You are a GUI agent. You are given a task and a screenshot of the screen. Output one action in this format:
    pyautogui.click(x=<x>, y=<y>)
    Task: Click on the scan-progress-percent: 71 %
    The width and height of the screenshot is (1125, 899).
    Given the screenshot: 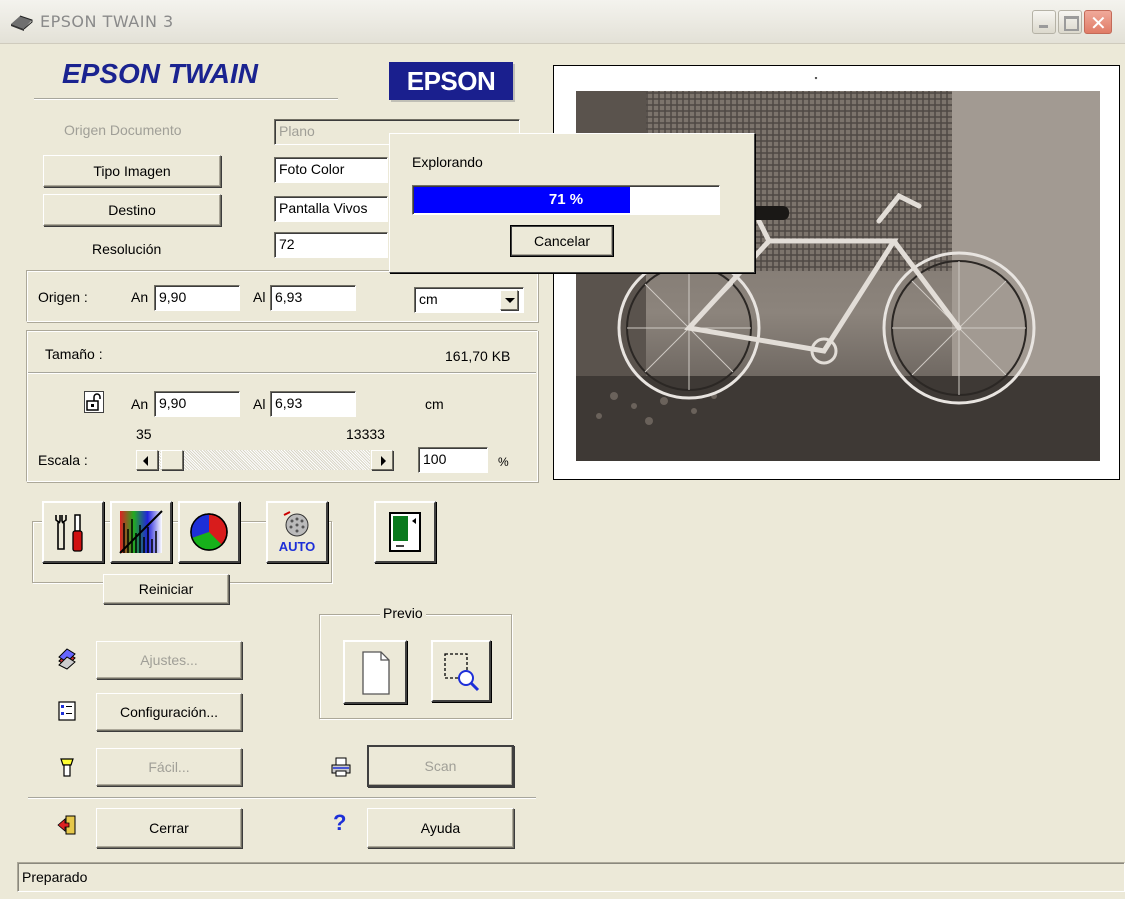 What is the action you would take?
    pyautogui.click(x=566, y=199)
    